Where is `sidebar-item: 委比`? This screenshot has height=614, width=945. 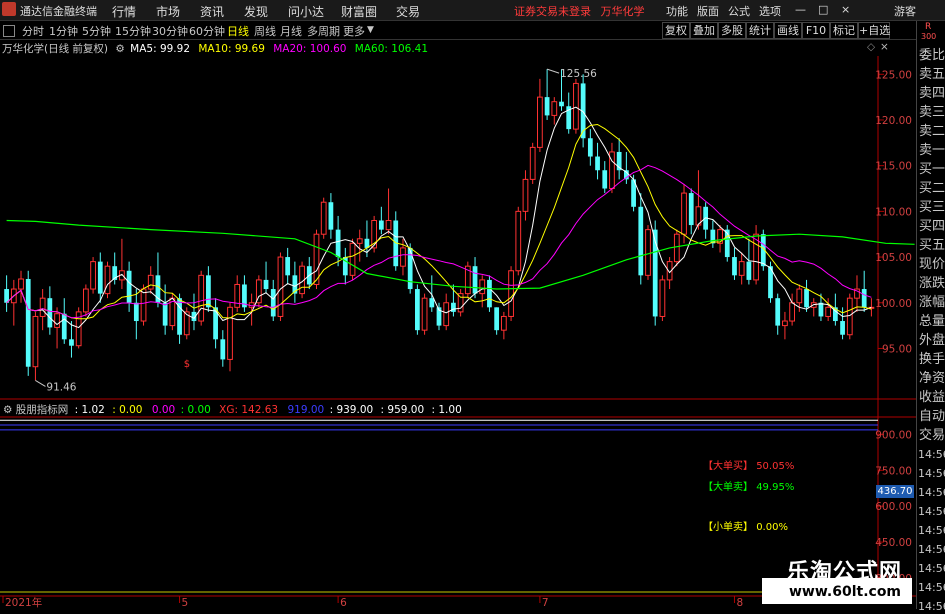
sidebar-item: 委比 is located at coordinates (932, 55).